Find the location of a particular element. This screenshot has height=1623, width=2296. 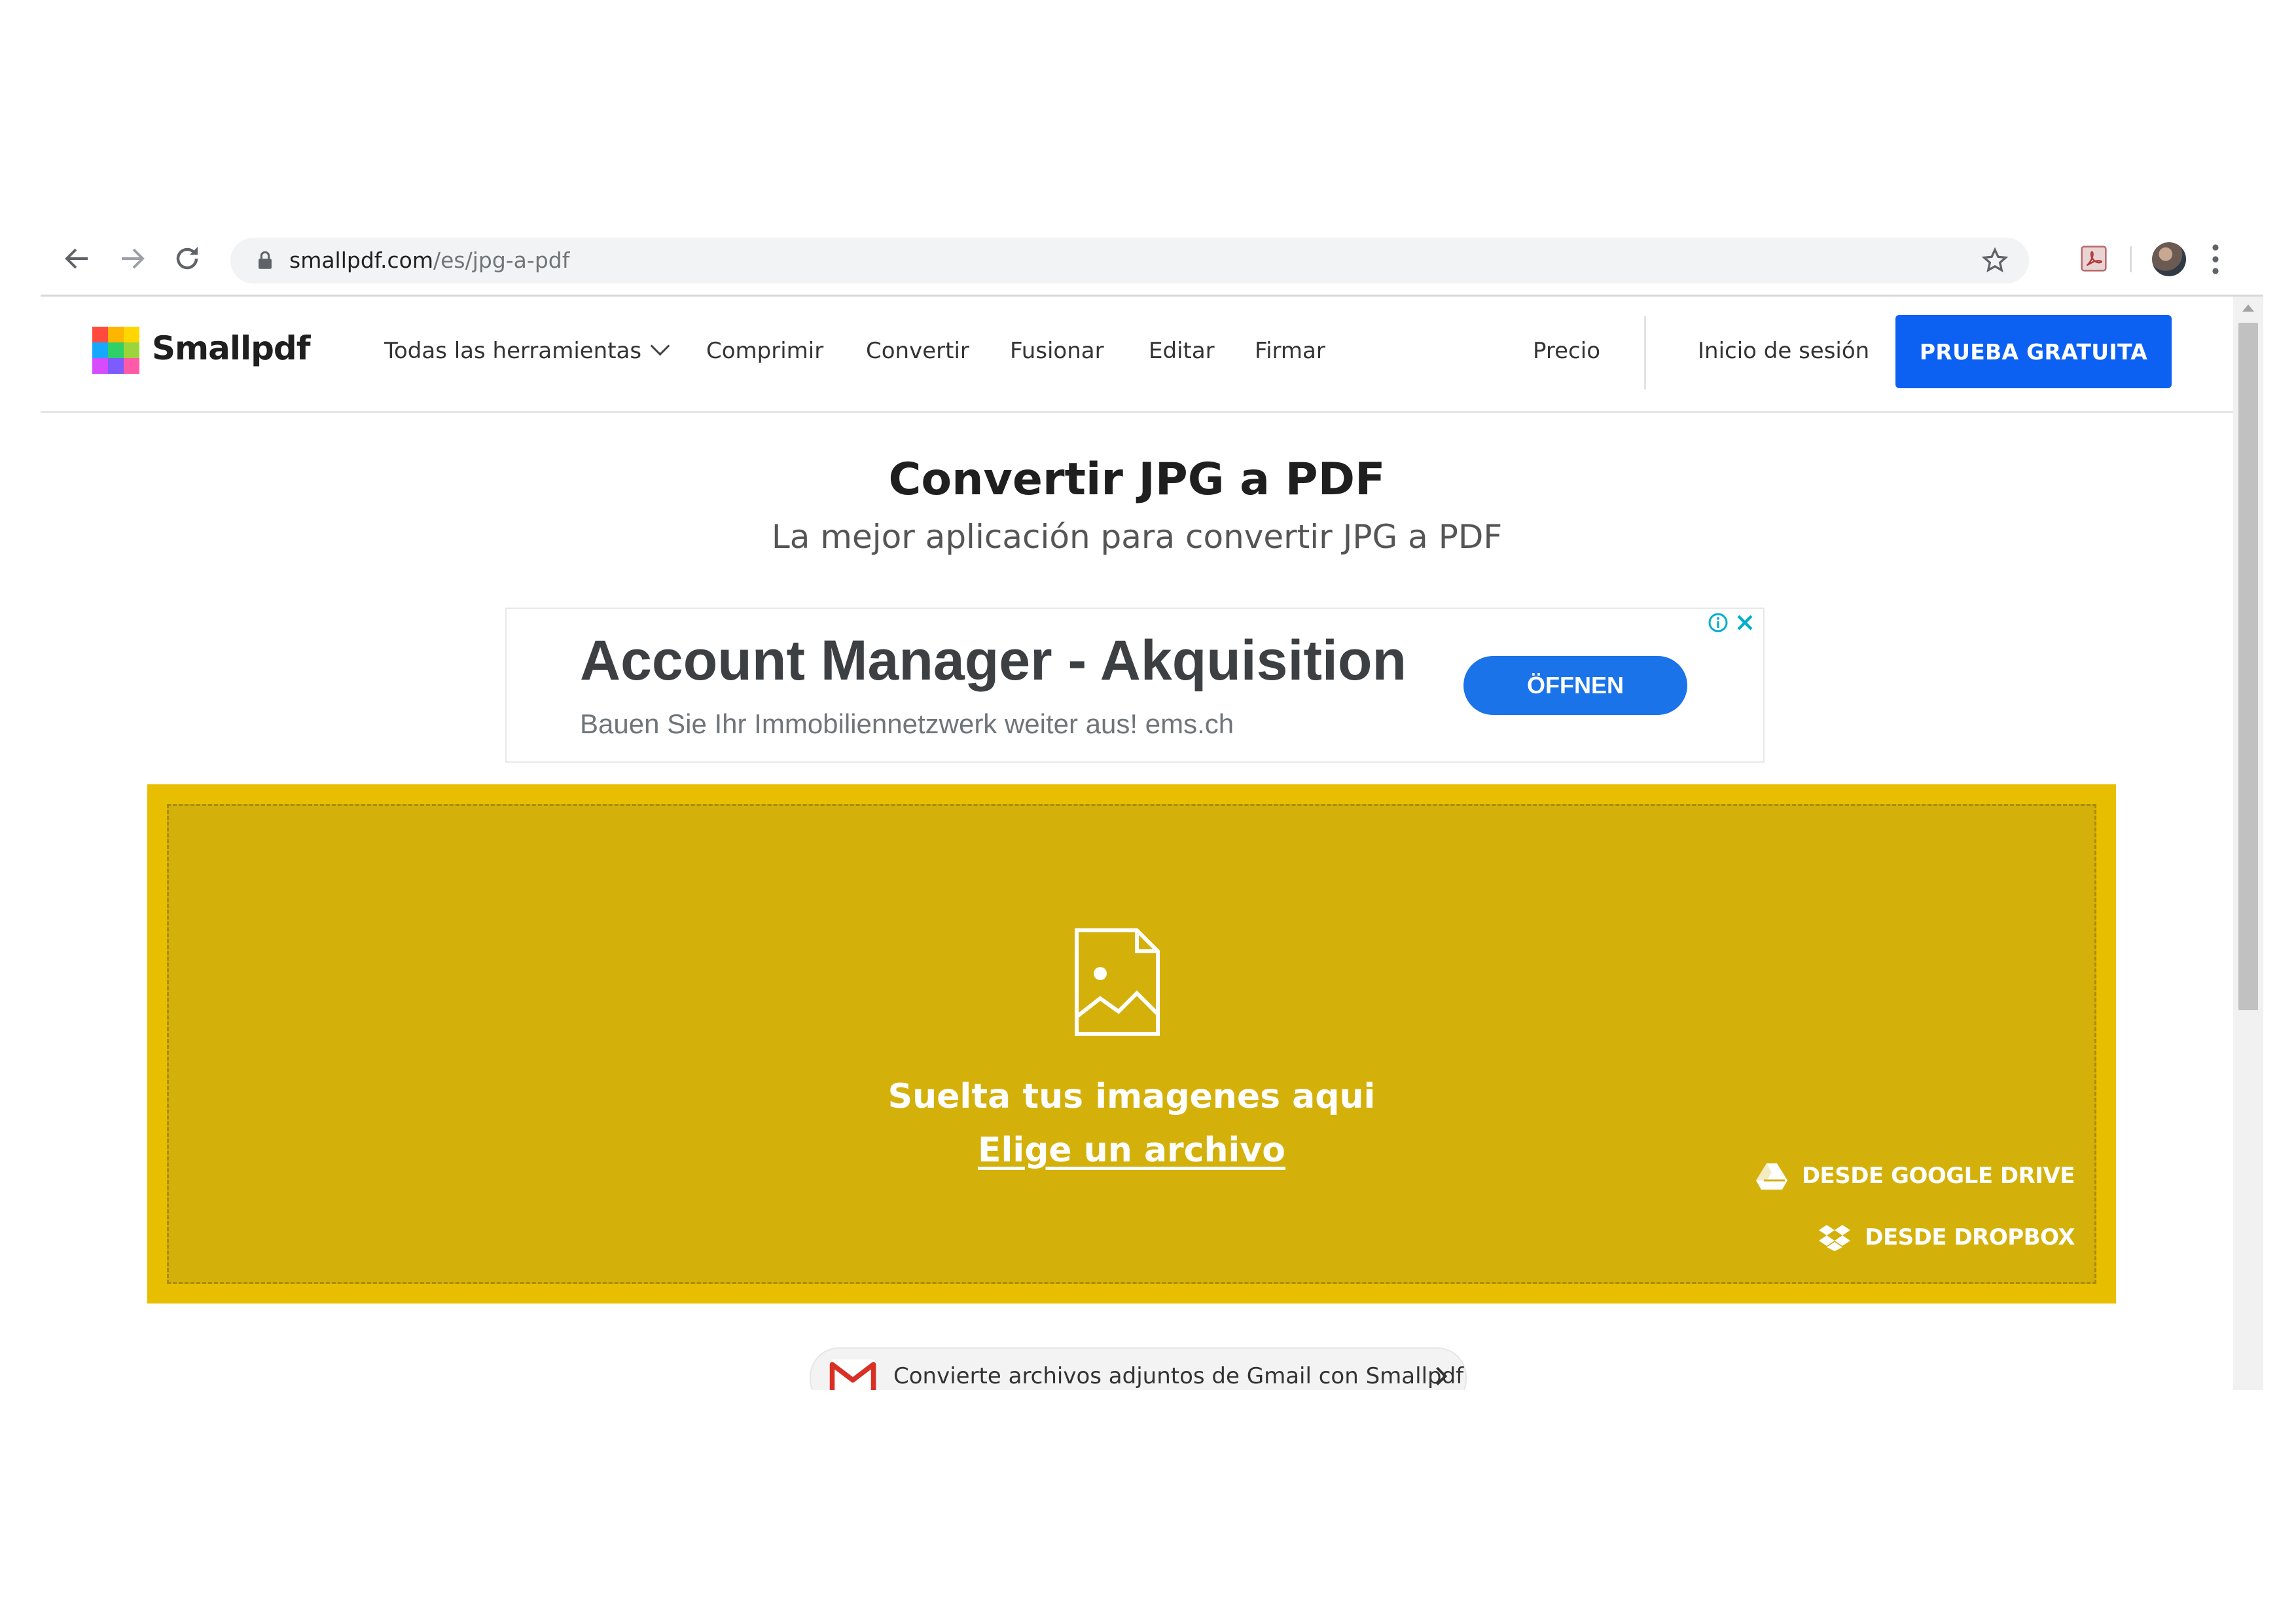

reload-icon is located at coordinates (187, 258).